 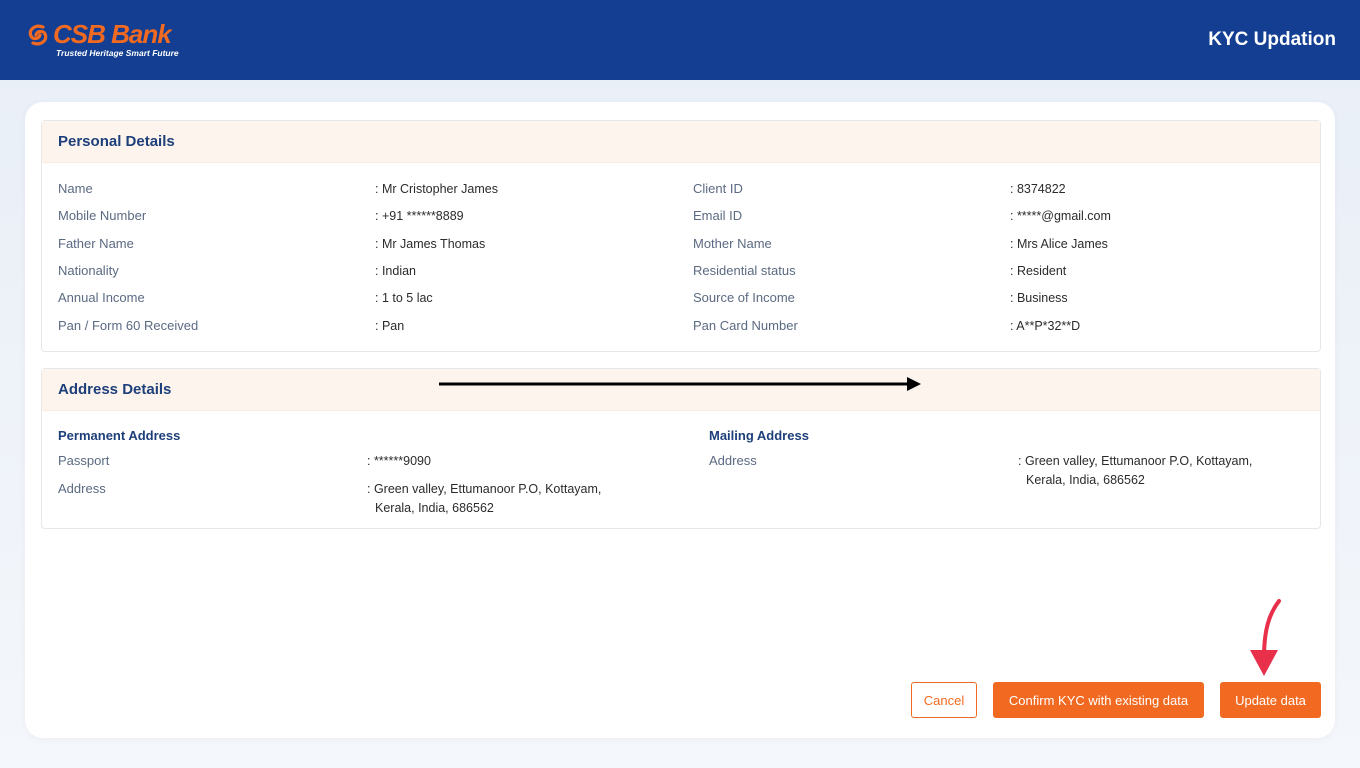 What do you see at coordinates (38, 35) in the screenshot?
I see `csb-swirl-icon` at bounding box center [38, 35].